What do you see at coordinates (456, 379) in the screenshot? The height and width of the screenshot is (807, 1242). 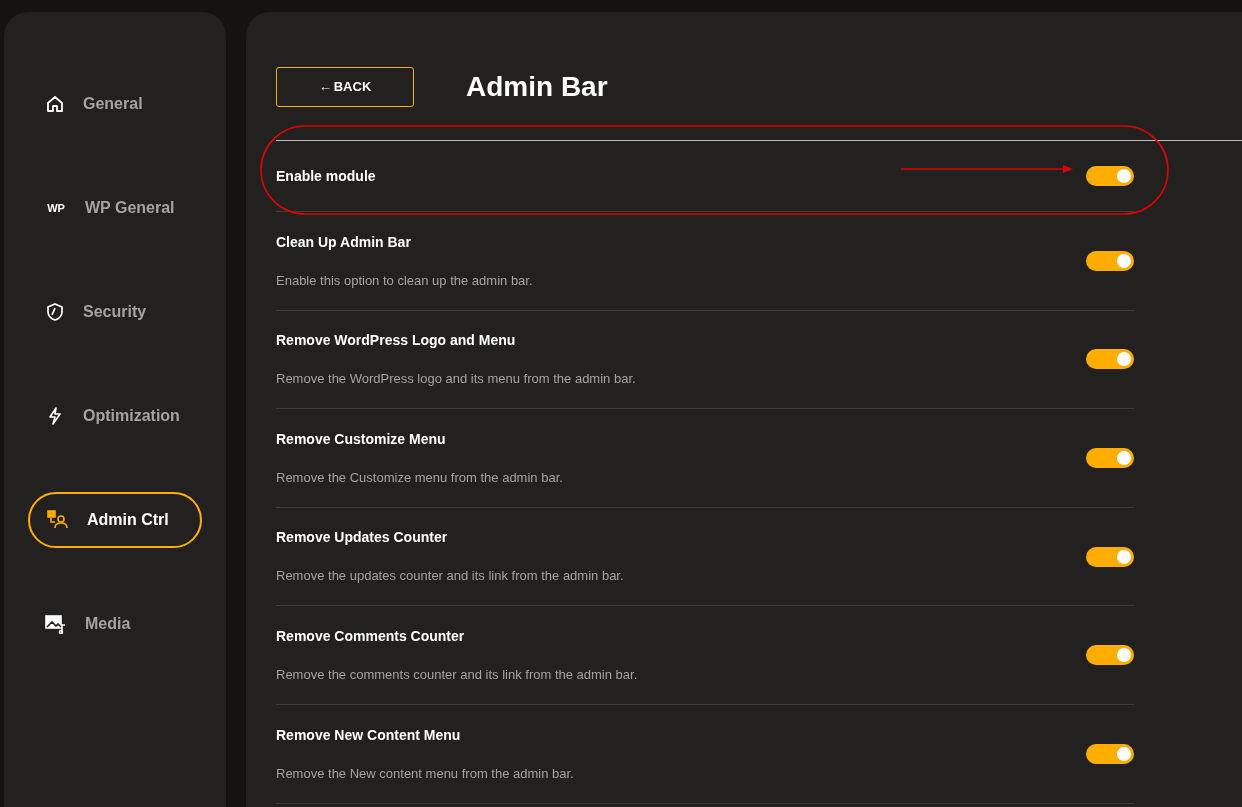 I see `option-description: Remove the WordPress logo and its menu from the admin bar.` at bounding box center [456, 379].